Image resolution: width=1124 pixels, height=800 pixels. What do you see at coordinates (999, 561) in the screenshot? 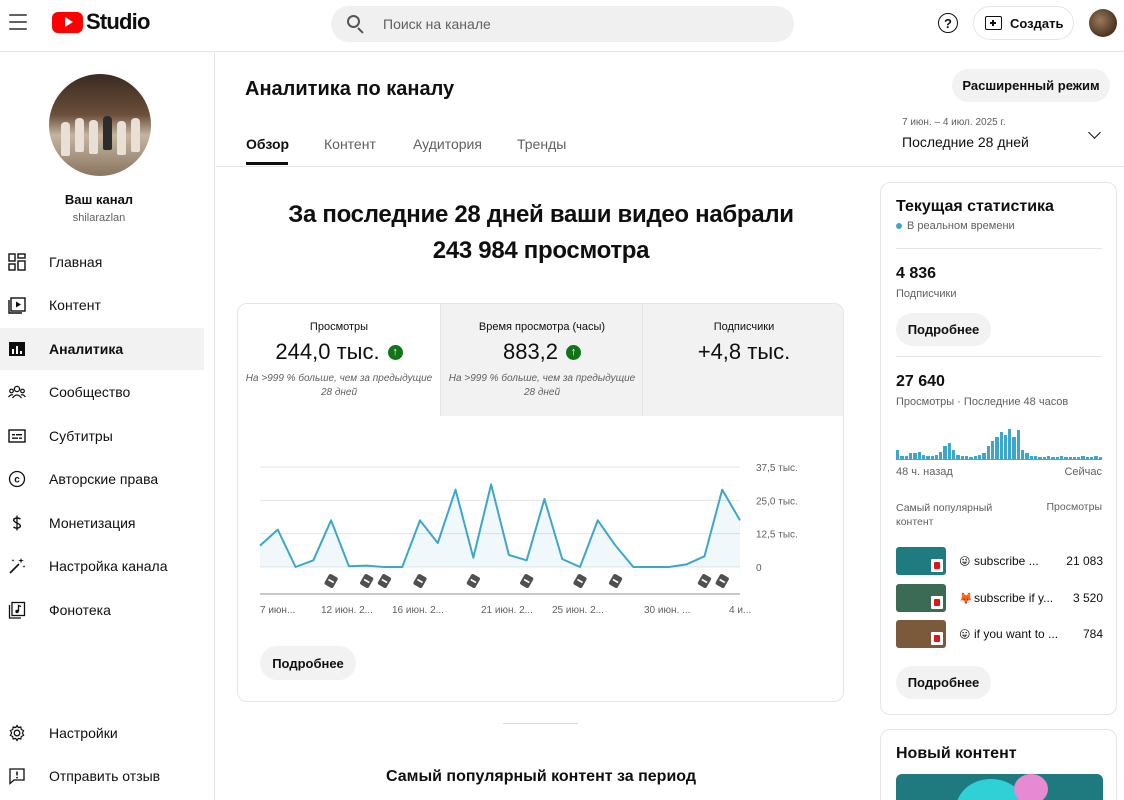
I see `top-video-row: 😜 subscribe ... 21 083` at bounding box center [999, 561].